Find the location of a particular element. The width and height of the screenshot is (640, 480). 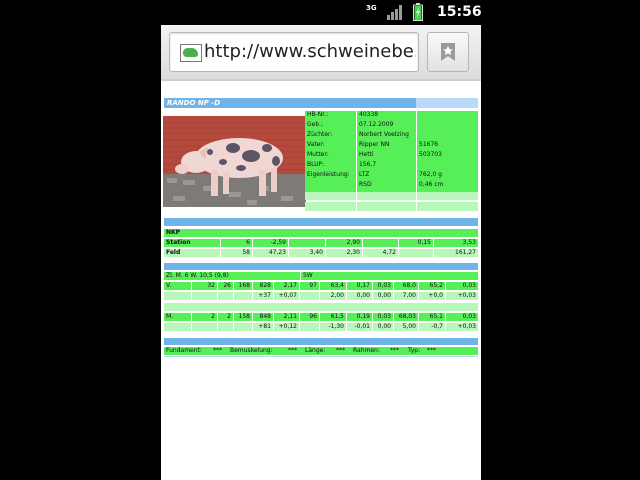

sw-header: SW is located at coordinates (389, 276).